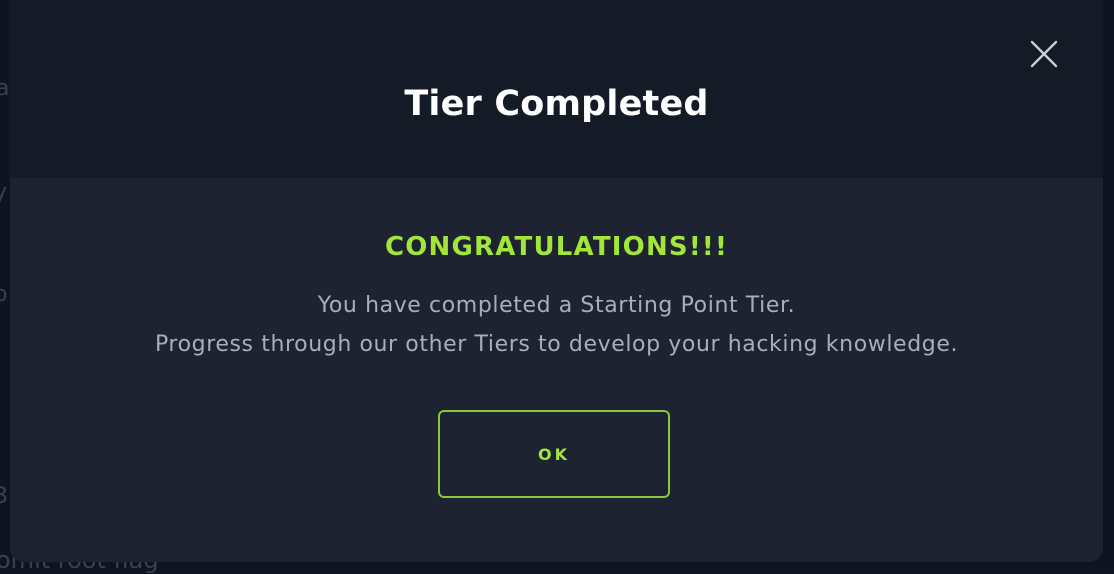 Image resolution: width=1114 pixels, height=574 pixels. Describe the element at coordinates (554, 454) in the screenshot. I see `ok-button: OK` at that location.